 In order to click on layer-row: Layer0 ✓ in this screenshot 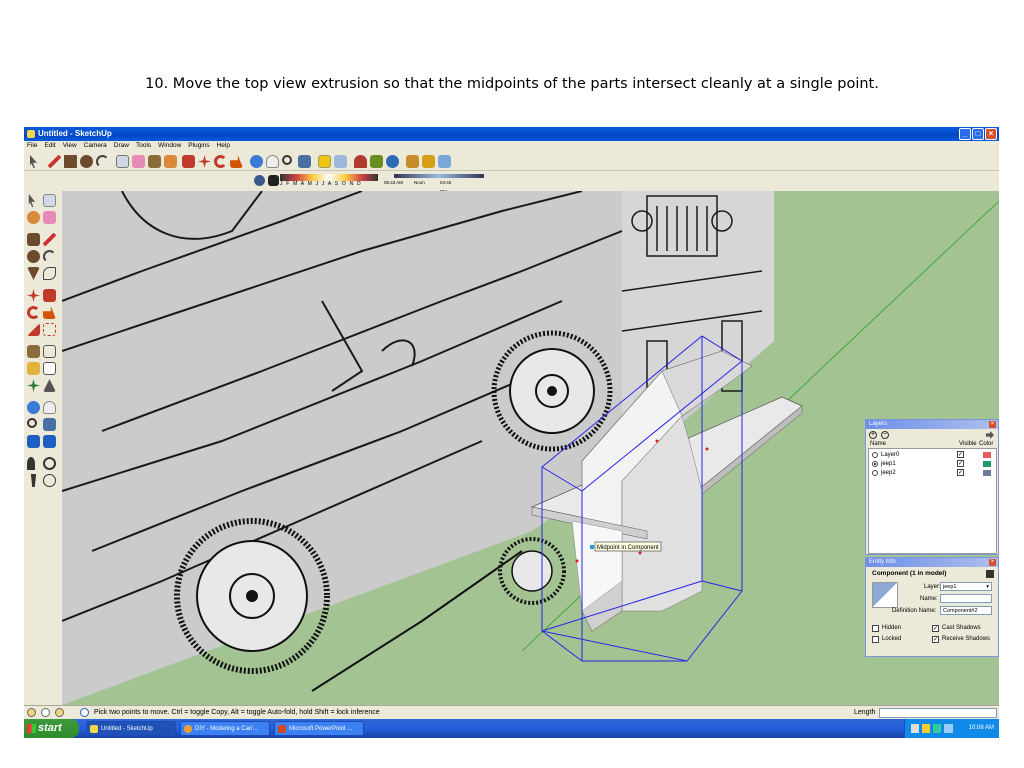, I will do `click(933, 455)`.